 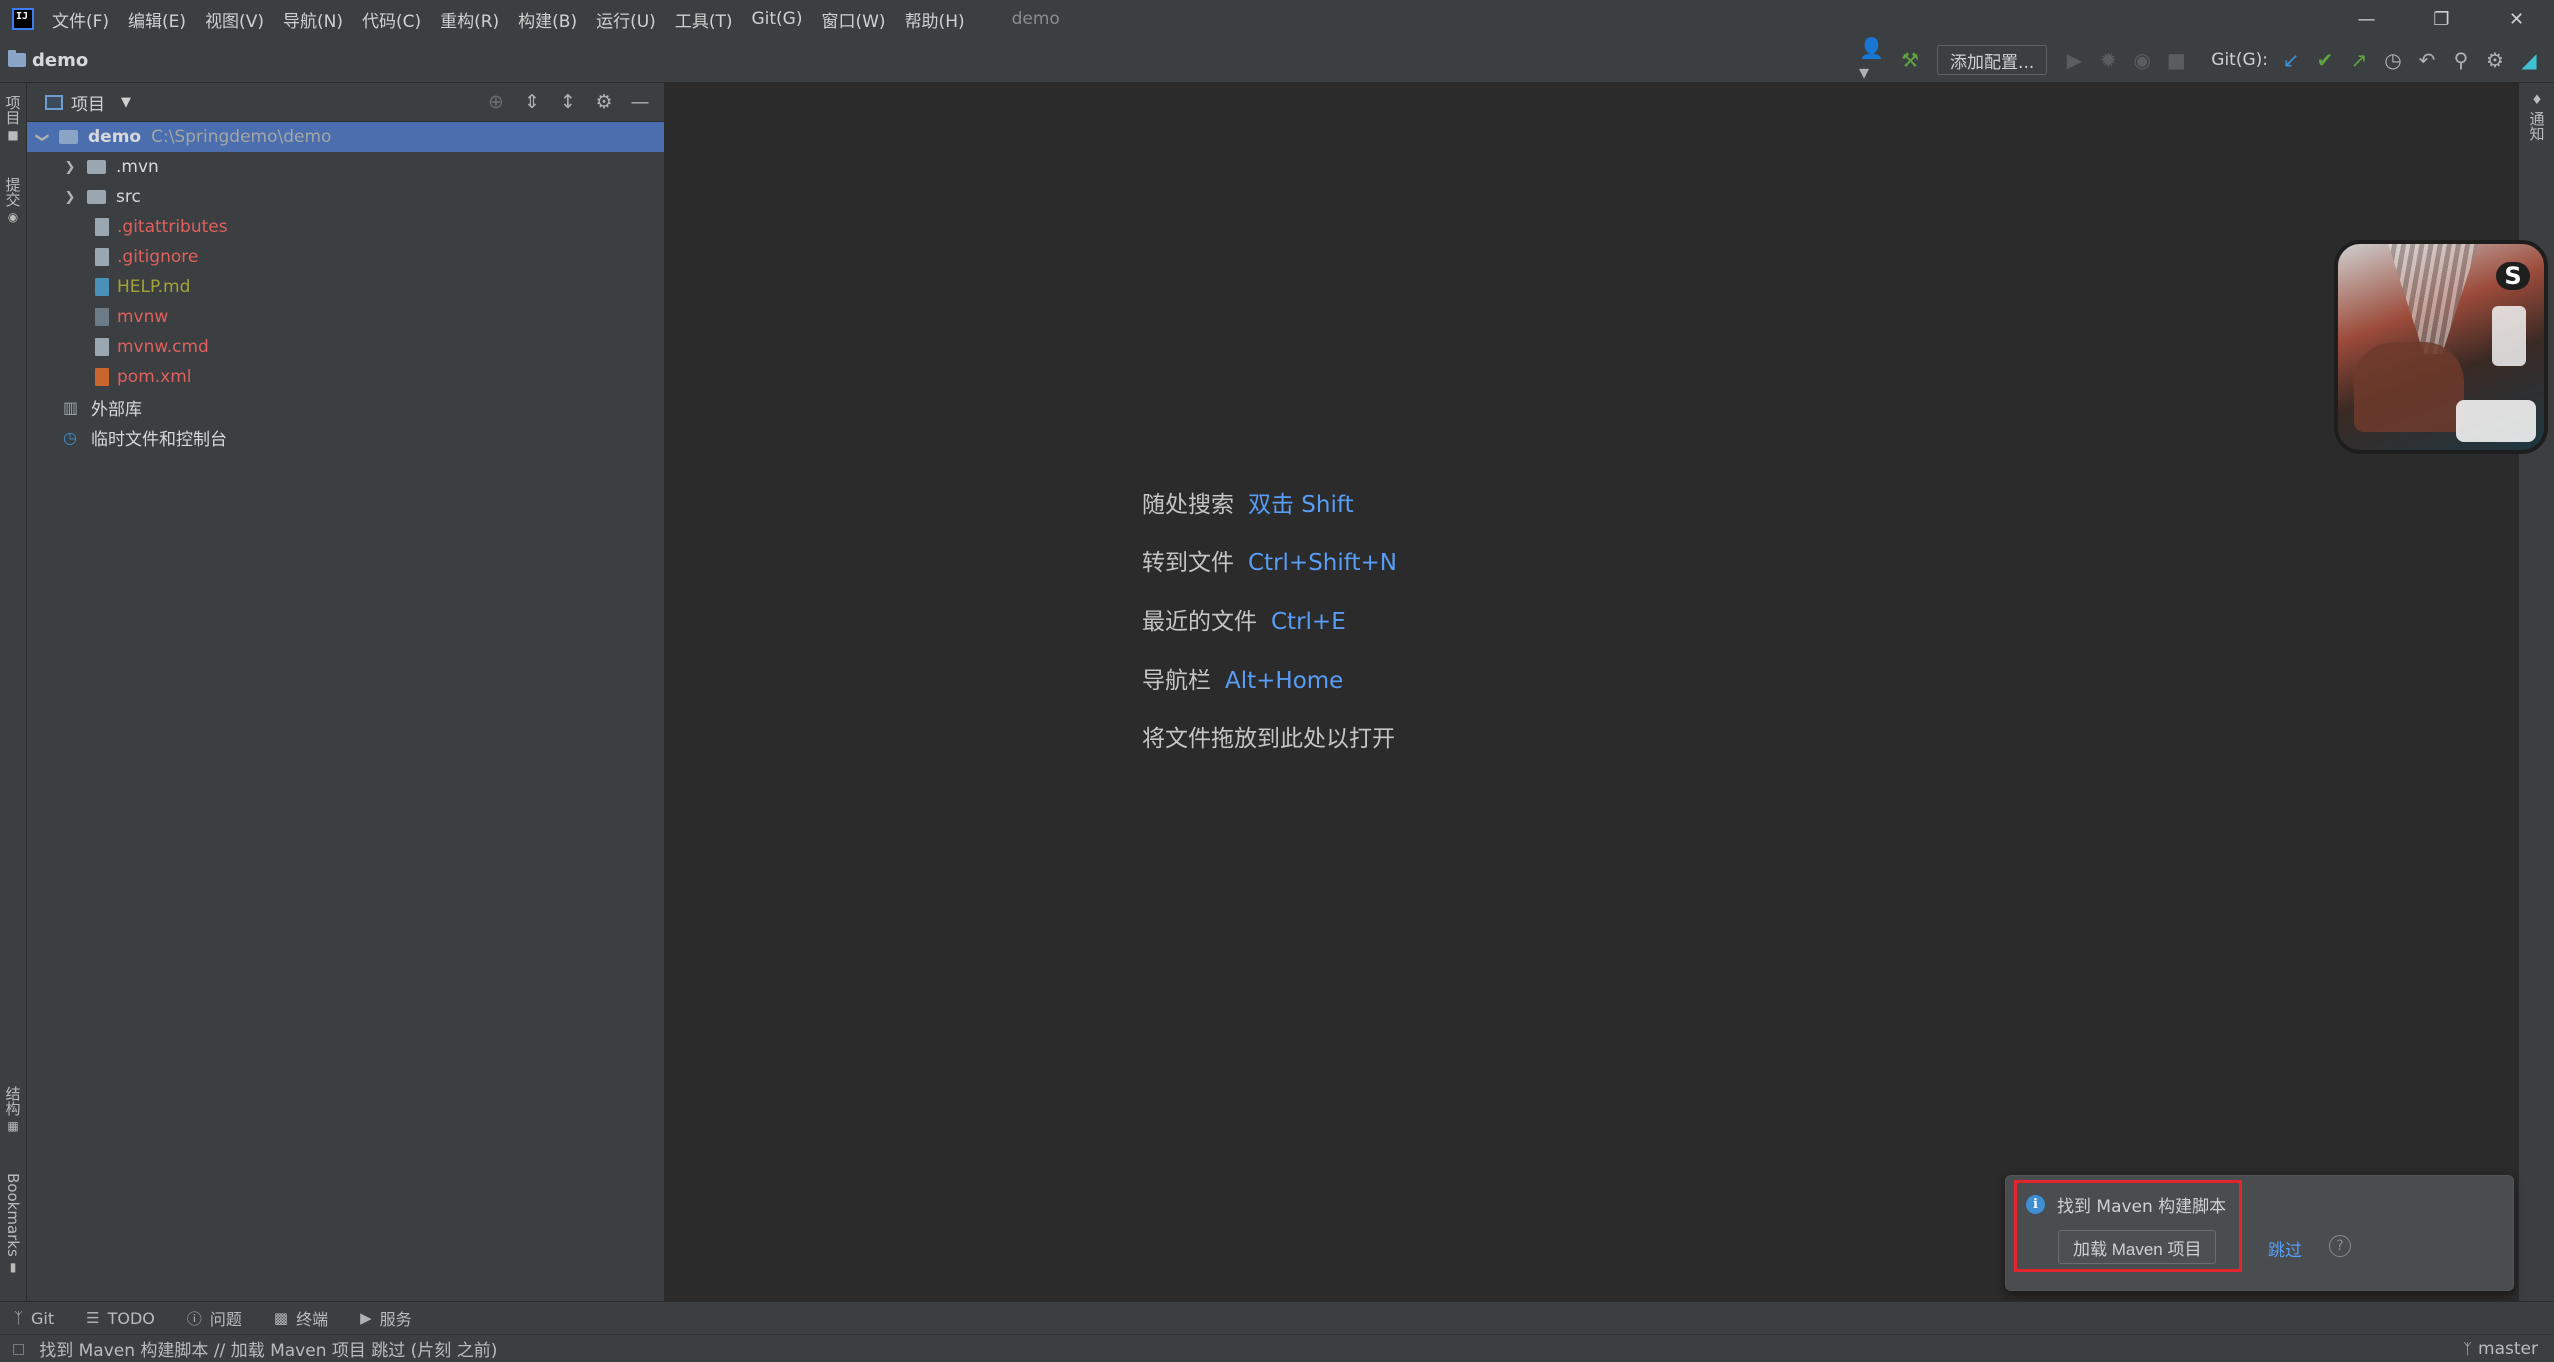 I want to click on gear-icon: ⚙, so click(x=604, y=102).